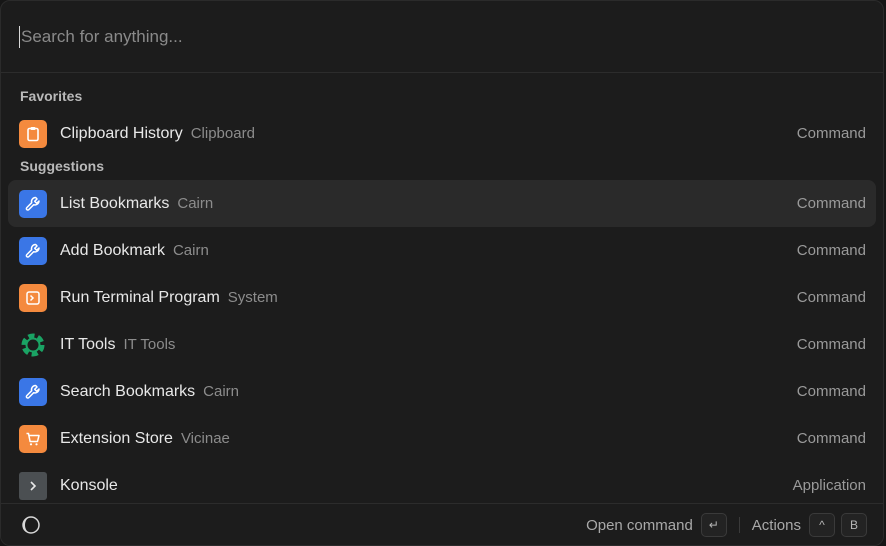 Image resolution: width=886 pixels, height=546 pixels. What do you see at coordinates (140, 297) in the screenshot?
I see `item-title: Run Terminal Program` at bounding box center [140, 297].